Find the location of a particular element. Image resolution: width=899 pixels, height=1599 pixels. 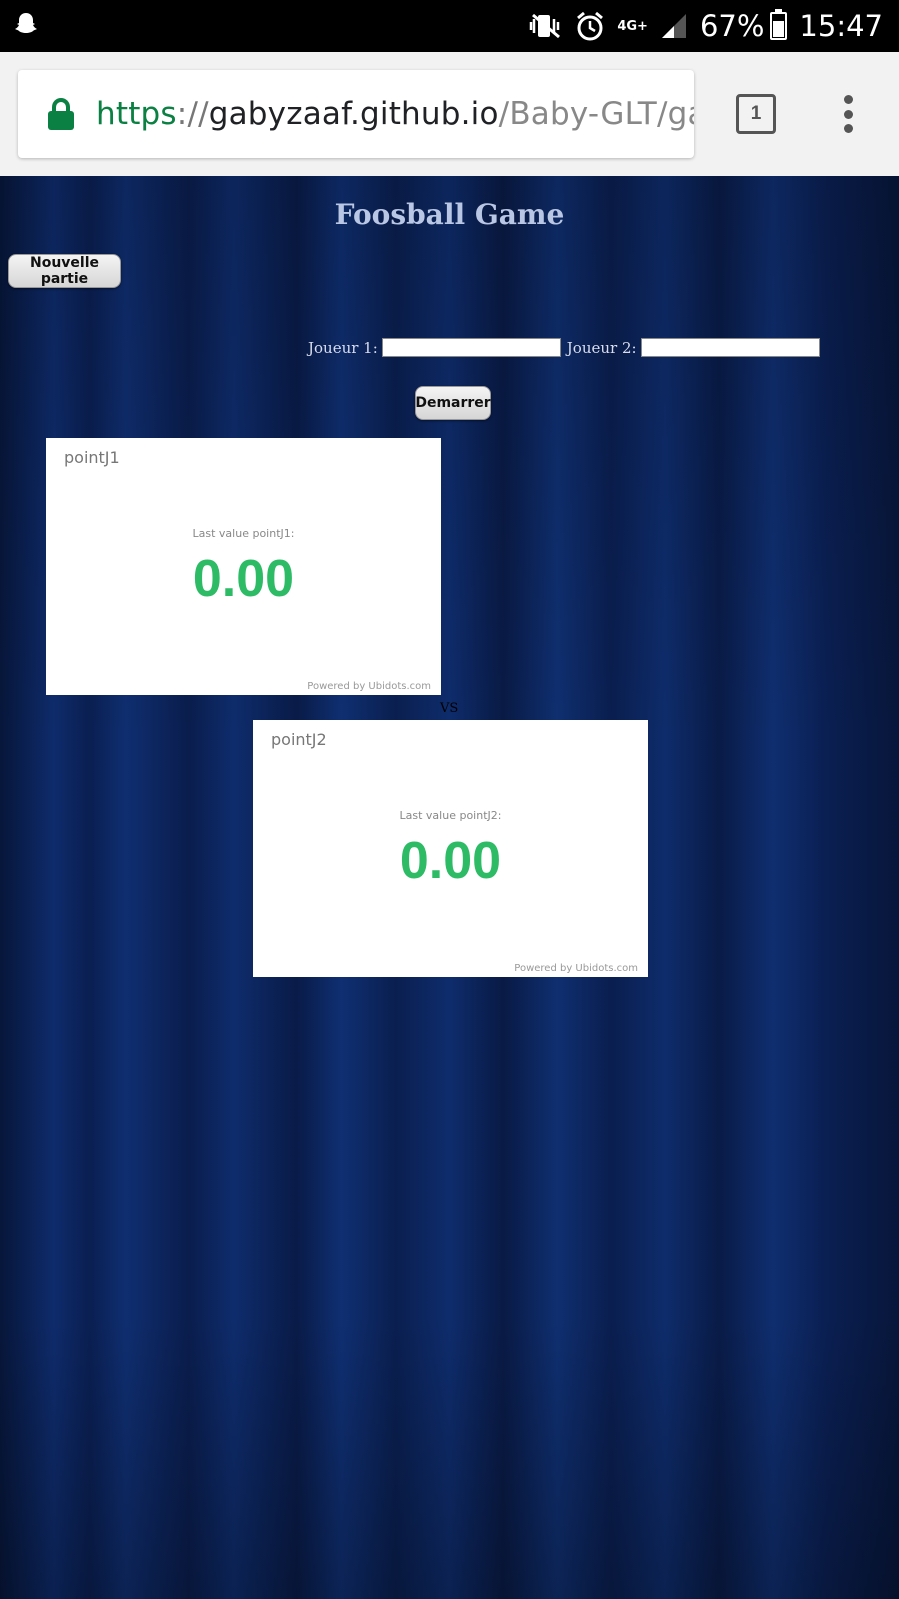

player1-label: Joueur 1: is located at coordinates (343, 347).